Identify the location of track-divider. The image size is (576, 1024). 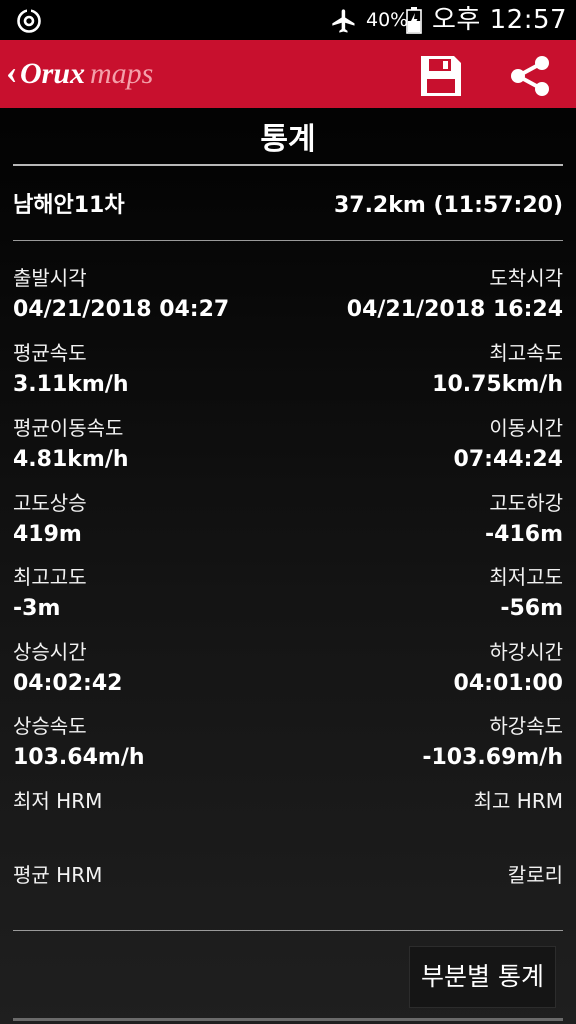
(288, 240).